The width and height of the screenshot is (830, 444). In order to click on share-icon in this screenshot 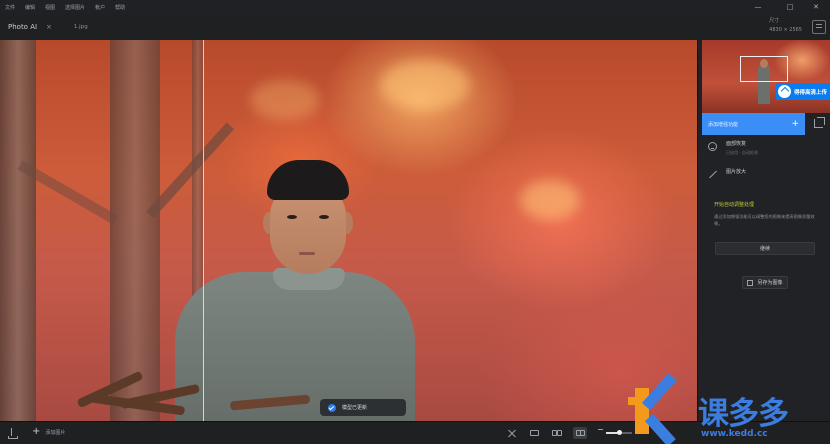, I will do `click(13, 433)`.